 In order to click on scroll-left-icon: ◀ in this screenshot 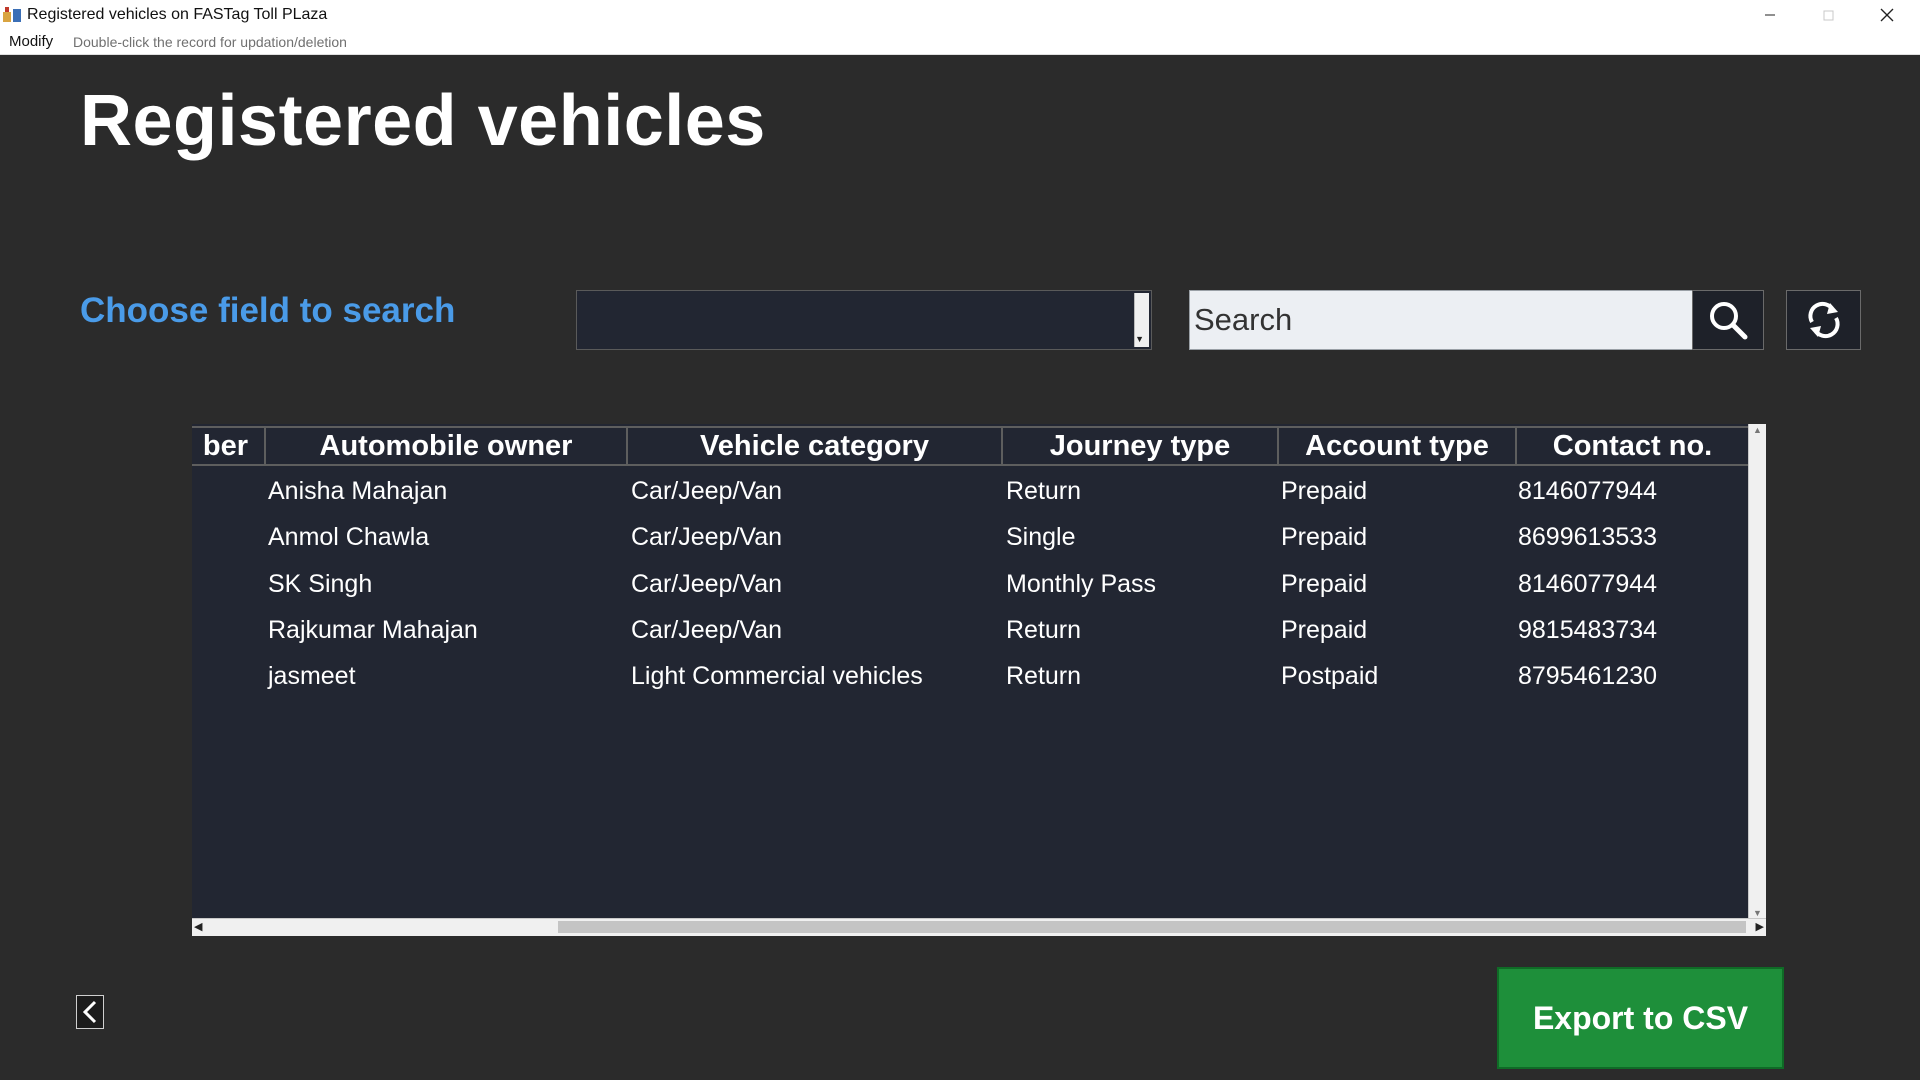, I will do `click(198, 926)`.